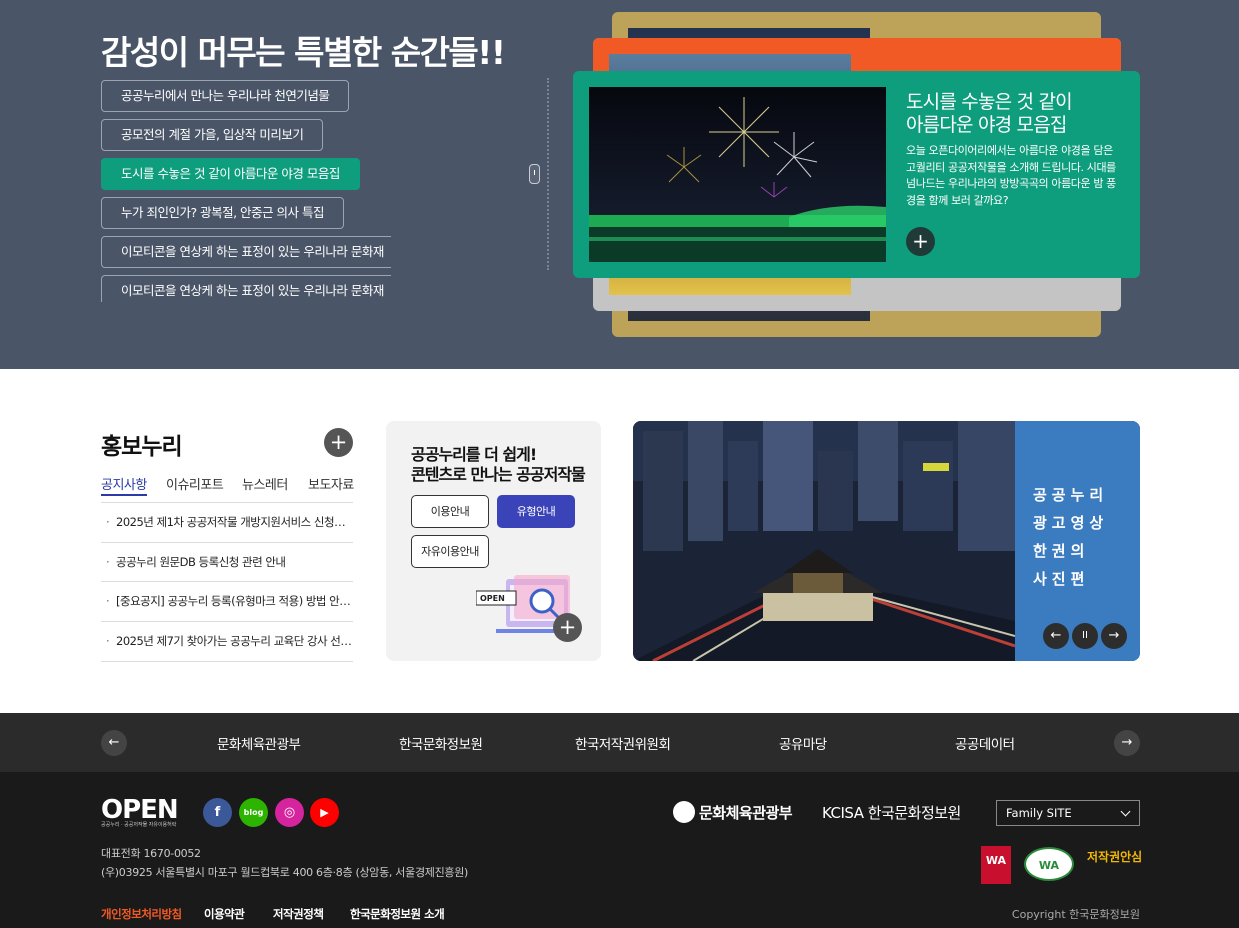  What do you see at coordinates (1115, 857) in the screenshot?
I see `copyright-safe-badge: 저작권안심` at bounding box center [1115, 857].